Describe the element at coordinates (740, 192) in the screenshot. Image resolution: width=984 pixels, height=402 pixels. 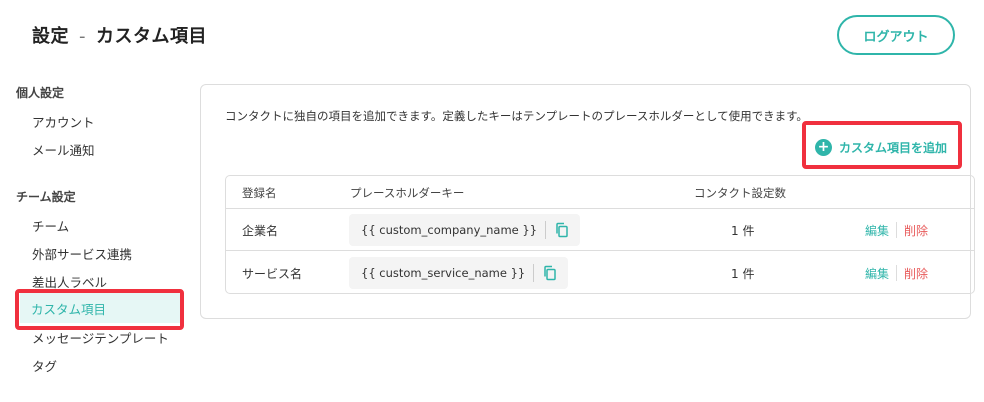
I see `column-header-contact-count: コンタクト設定数` at that location.